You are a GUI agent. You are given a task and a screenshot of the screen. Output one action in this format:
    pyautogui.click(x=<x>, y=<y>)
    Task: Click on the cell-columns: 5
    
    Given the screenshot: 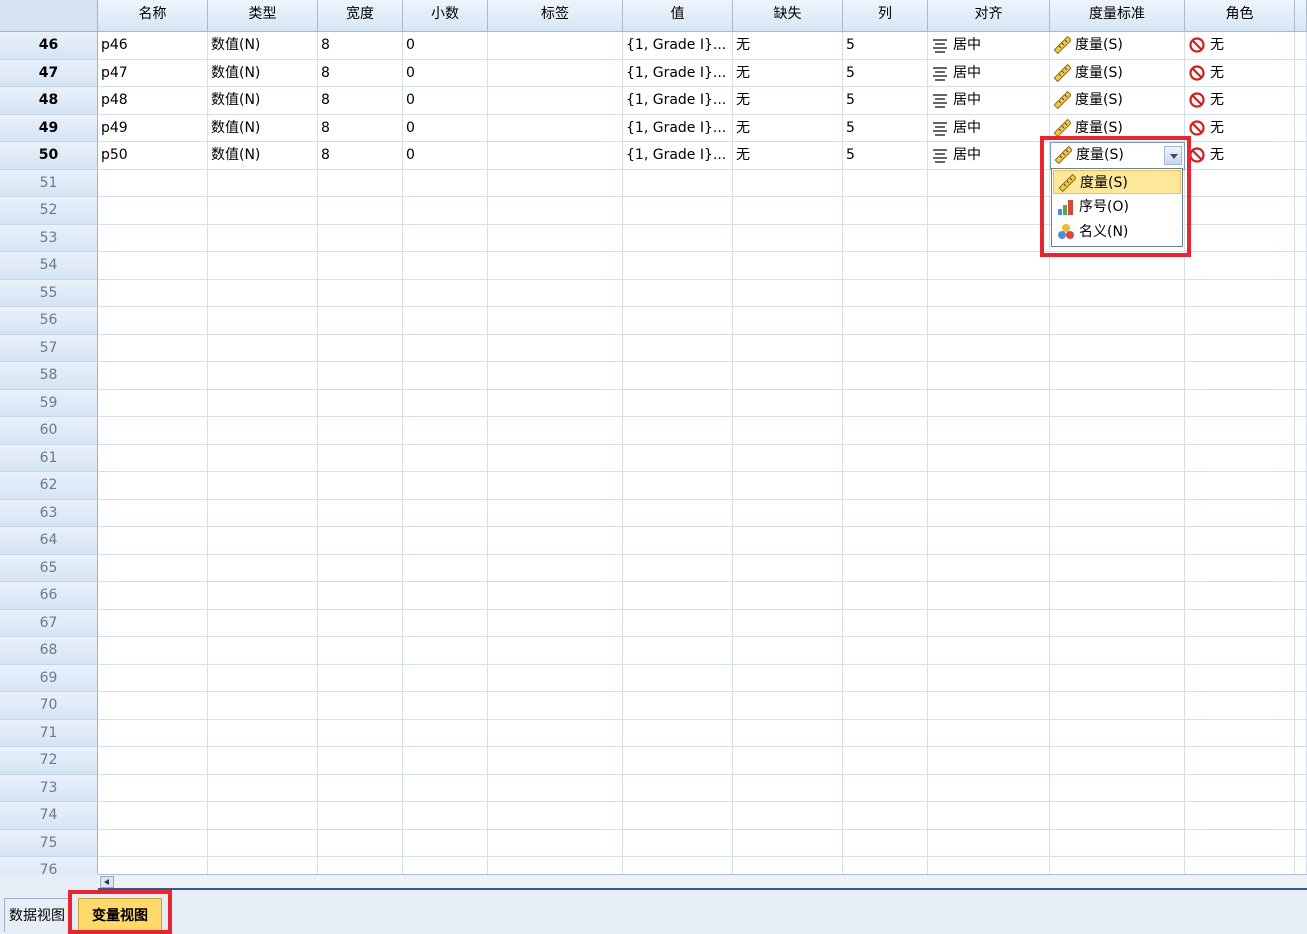 What is the action you would take?
    pyautogui.click(x=885, y=73)
    